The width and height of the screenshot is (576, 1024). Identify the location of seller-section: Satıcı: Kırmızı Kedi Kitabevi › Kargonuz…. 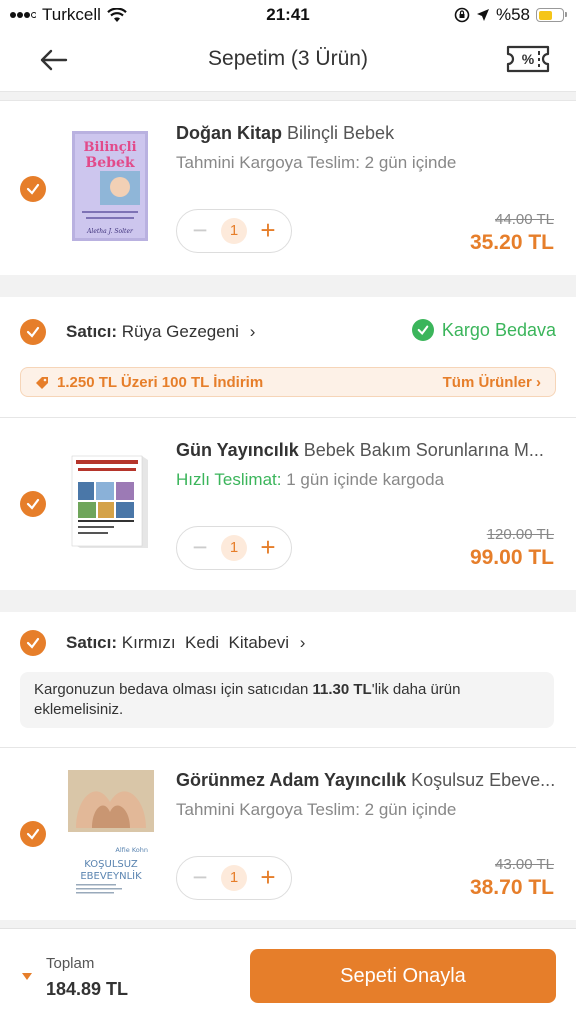
(288, 679).